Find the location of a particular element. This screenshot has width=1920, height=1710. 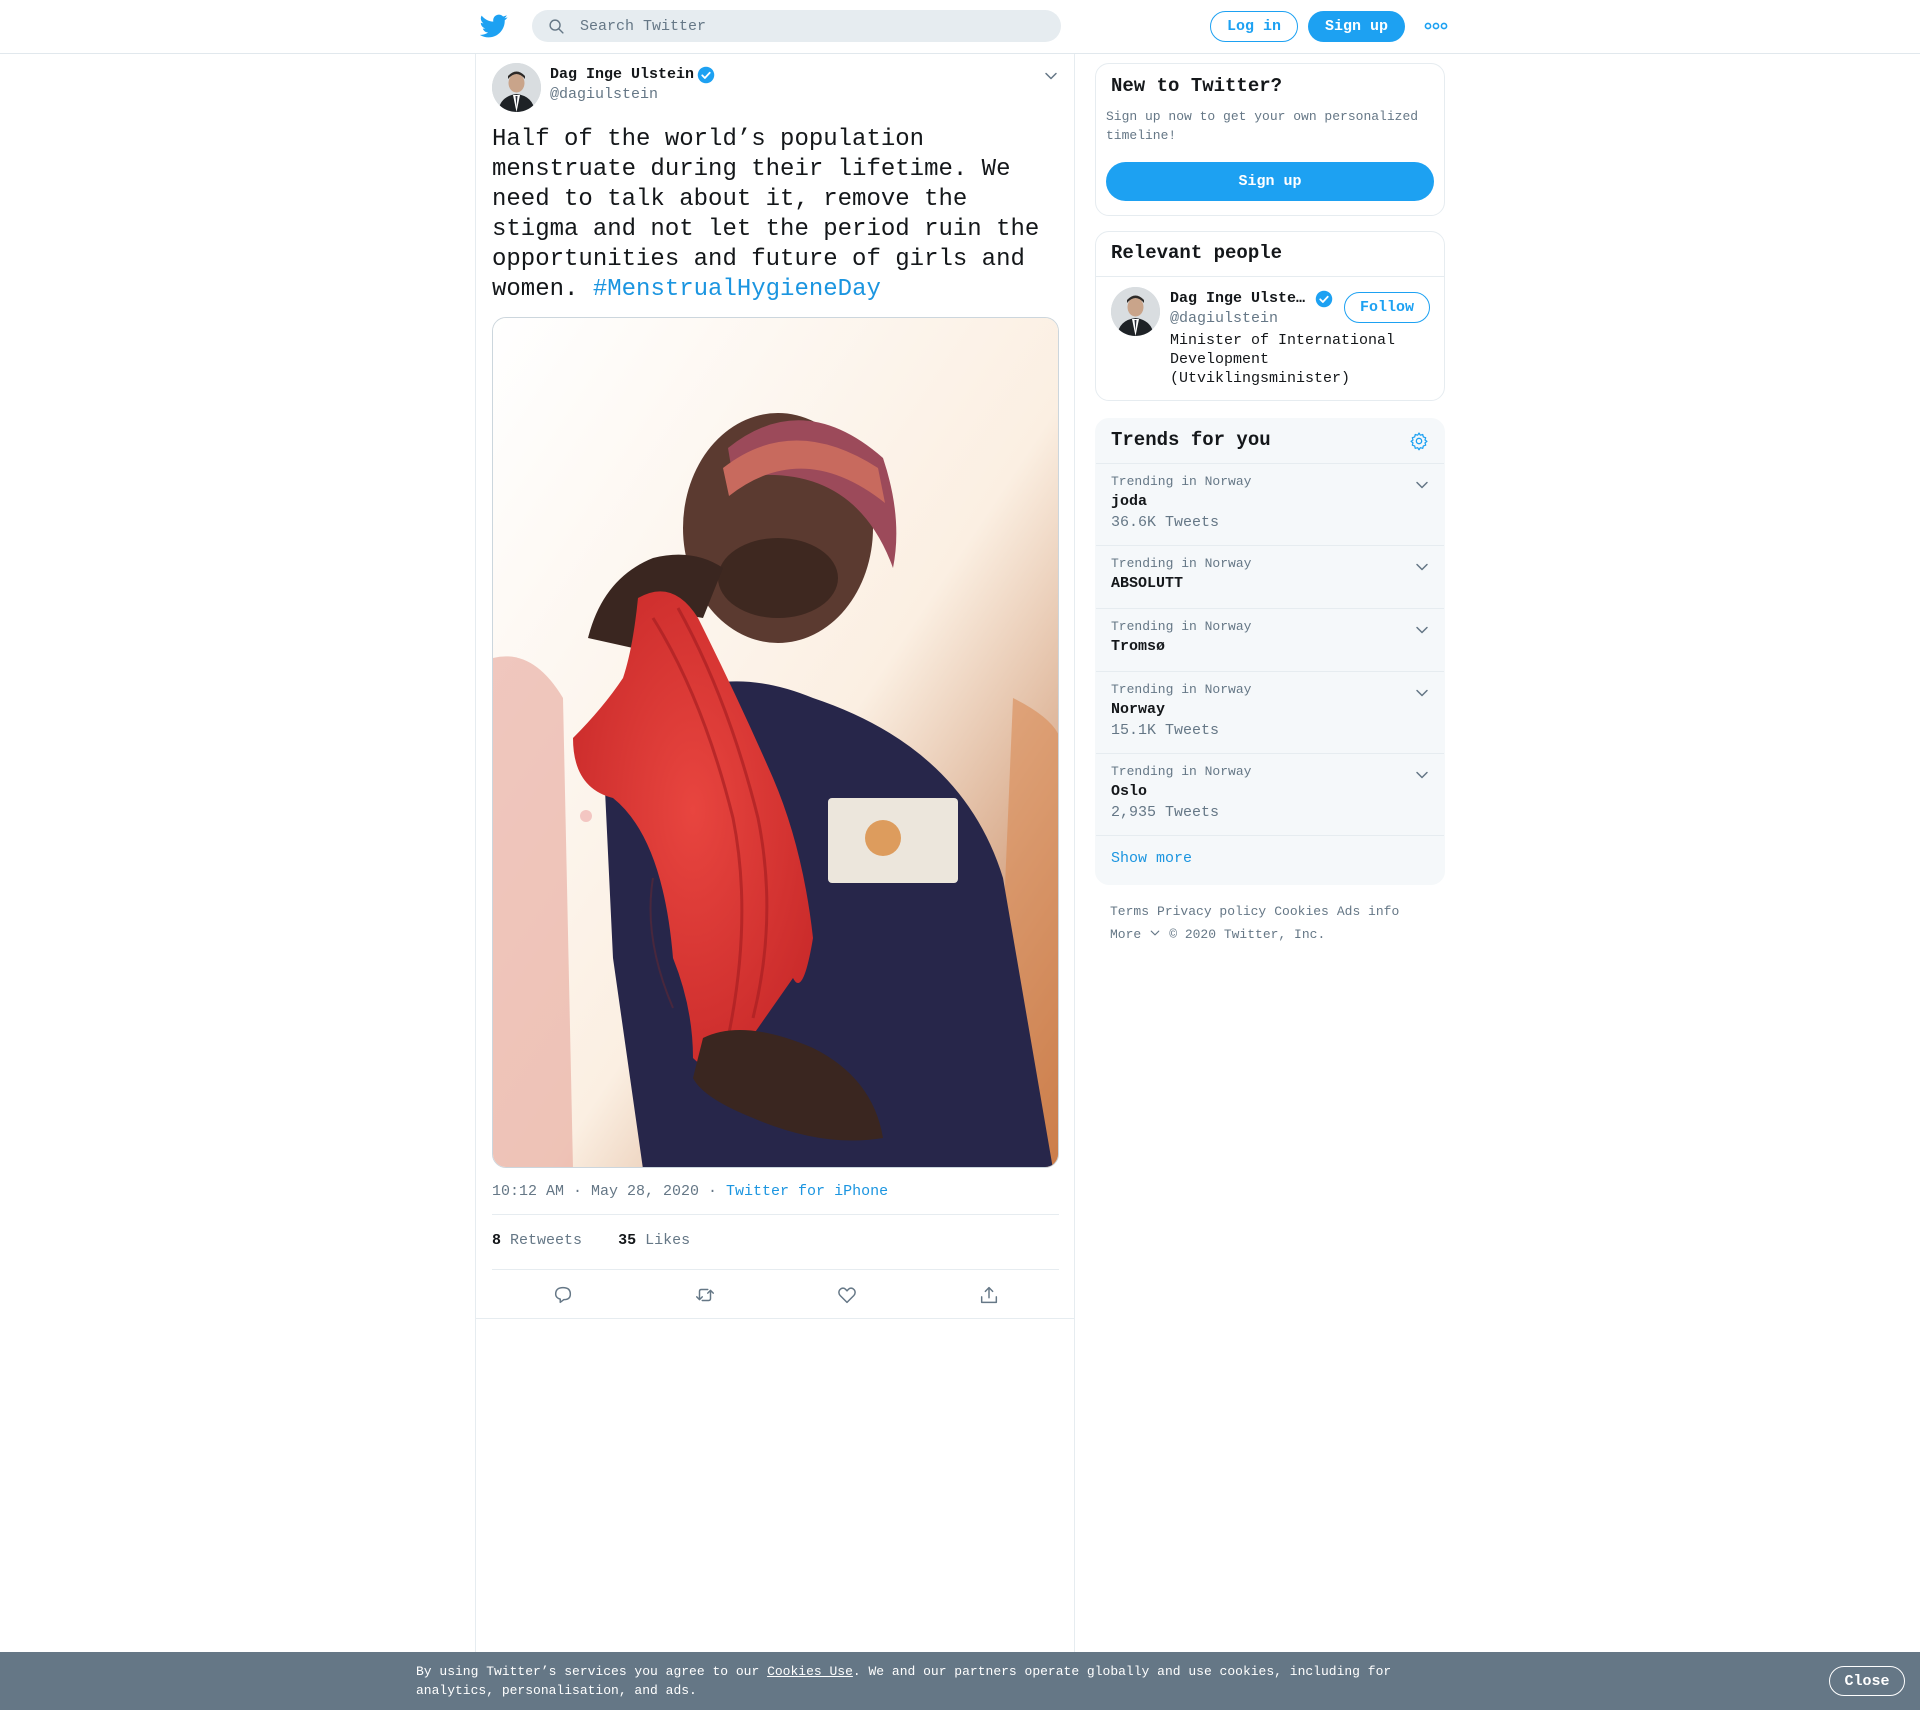

search-icon is located at coordinates (556, 26).